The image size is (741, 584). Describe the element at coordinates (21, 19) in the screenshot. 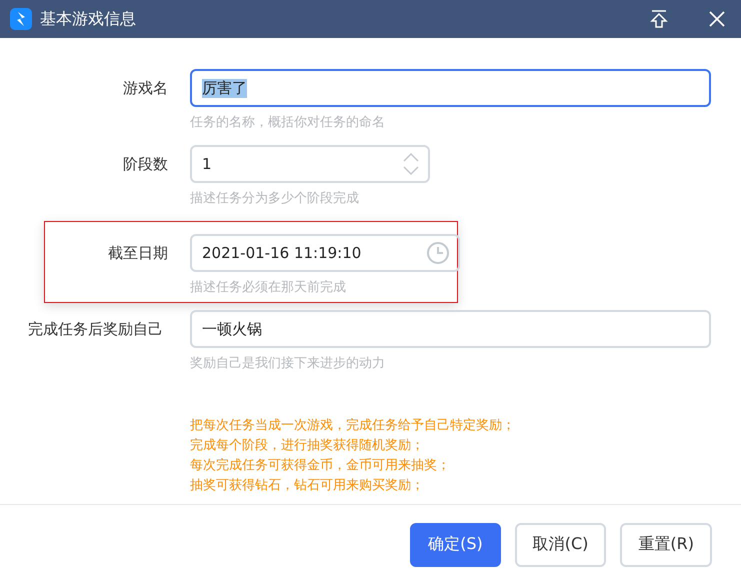

I see `app-logo-icon` at that location.